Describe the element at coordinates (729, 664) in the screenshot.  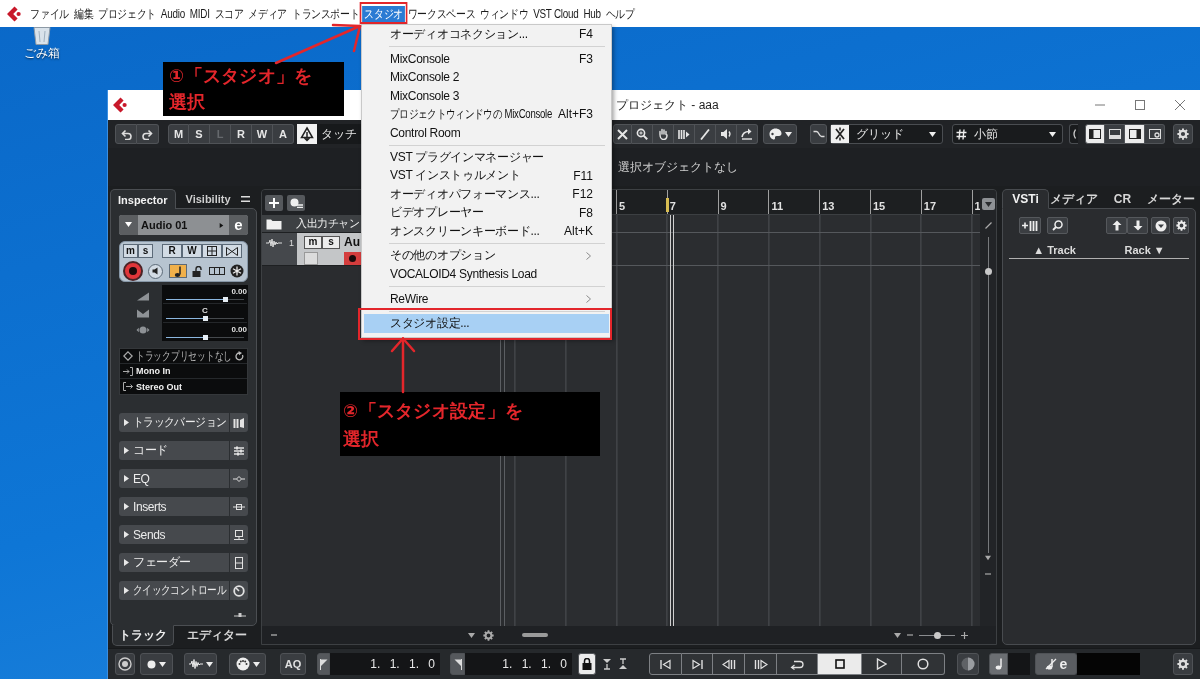
I see `rewind-button` at that location.